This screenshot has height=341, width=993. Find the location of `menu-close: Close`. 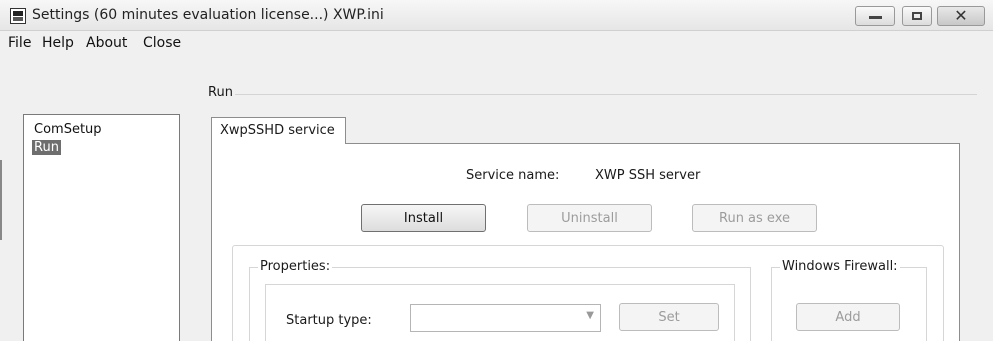

menu-close: Close is located at coordinates (162, 43).